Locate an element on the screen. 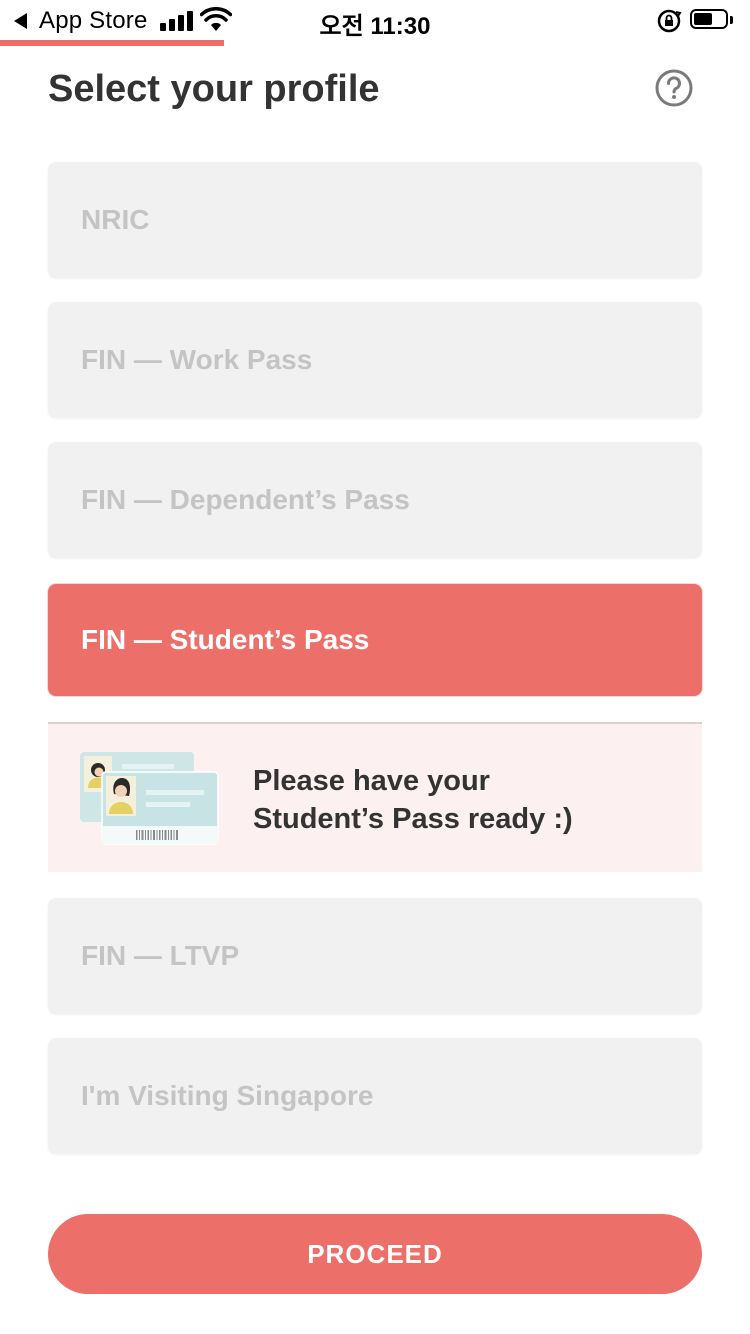 The height and width of the screenshot is (1334, 750). id-cards-illustration is located at coordinates (149, 798).